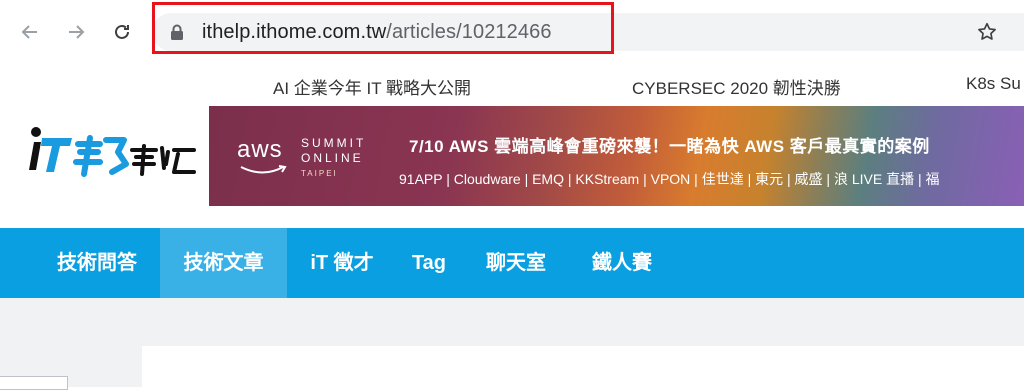 This screenshot has height=390, width=1024. I want to click on site-logo, so click(115, 159).